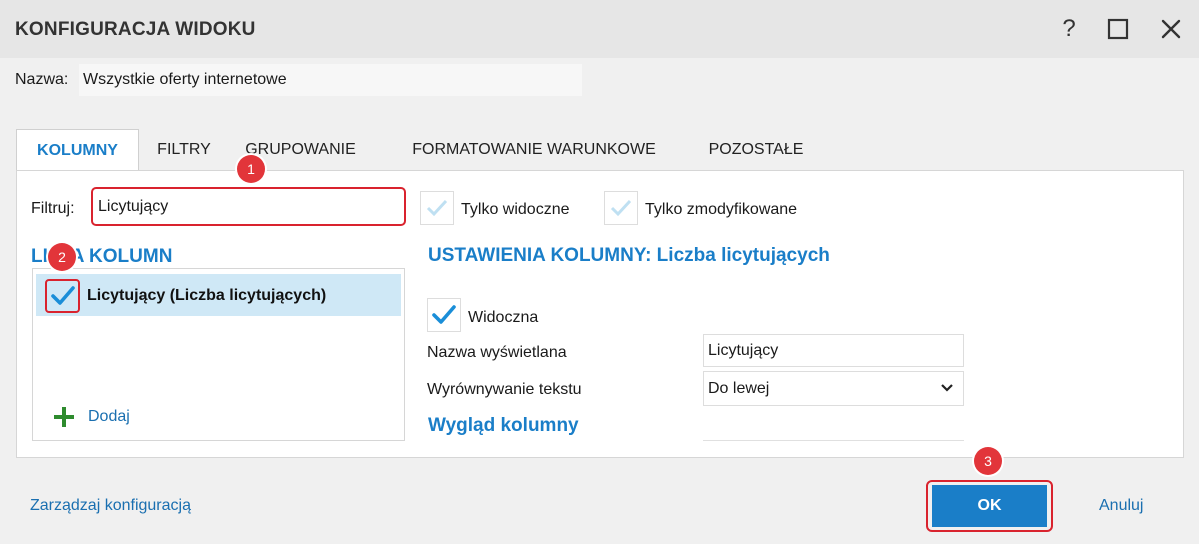  I want to click on step-badge-2: 2, so click(62, 257).